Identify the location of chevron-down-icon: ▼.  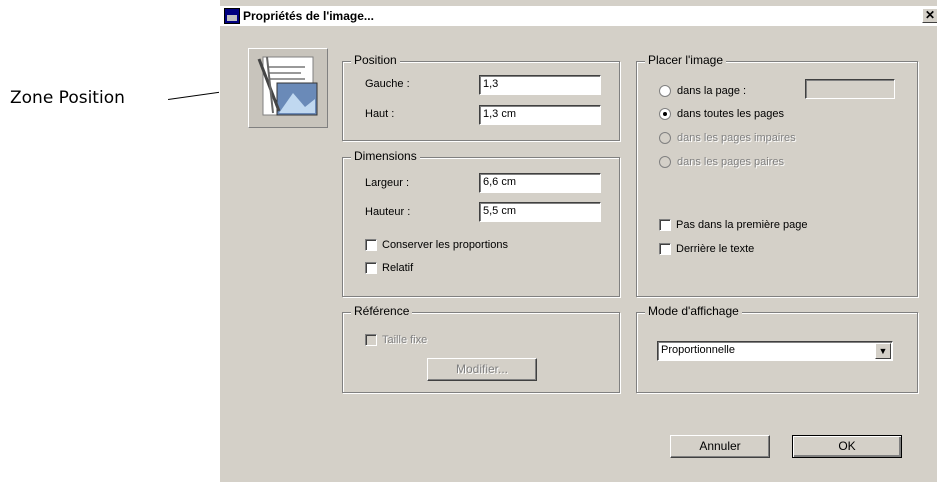
(883, 351).